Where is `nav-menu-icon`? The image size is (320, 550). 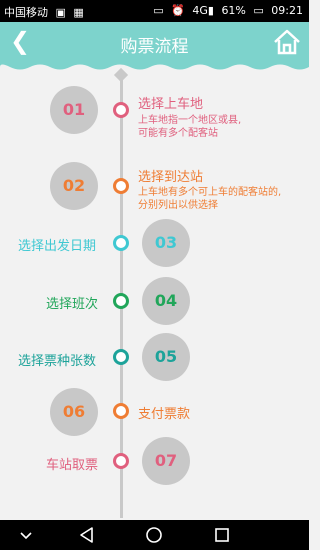 nav-menu-icon is located at coordinates (26, 535).